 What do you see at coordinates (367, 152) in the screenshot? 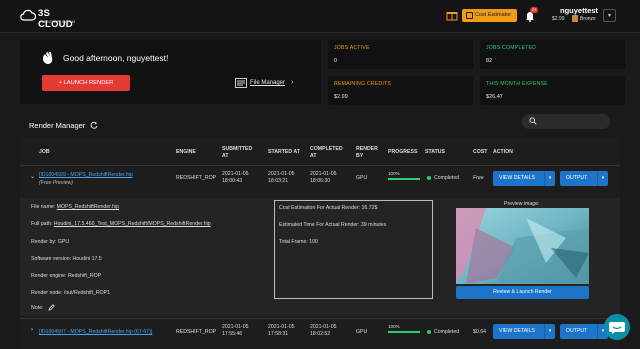
I see `col-render-by: RENDER BY` at bounding box center [367, 152].